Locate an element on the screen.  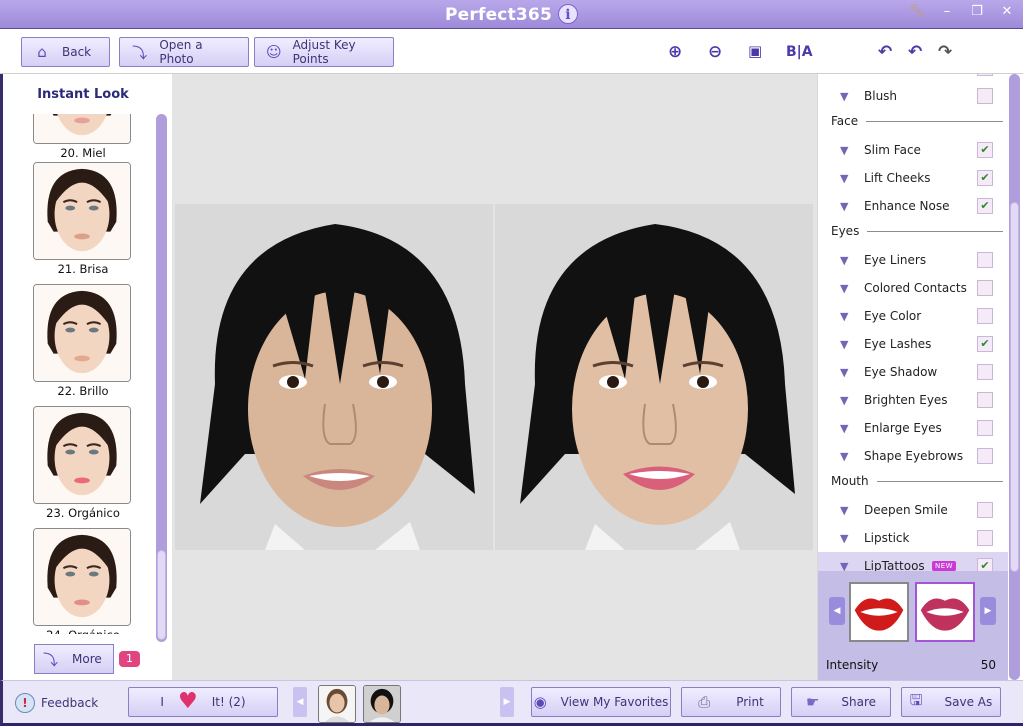
look-item: 20. Miel is located at coordinates (83, 137).